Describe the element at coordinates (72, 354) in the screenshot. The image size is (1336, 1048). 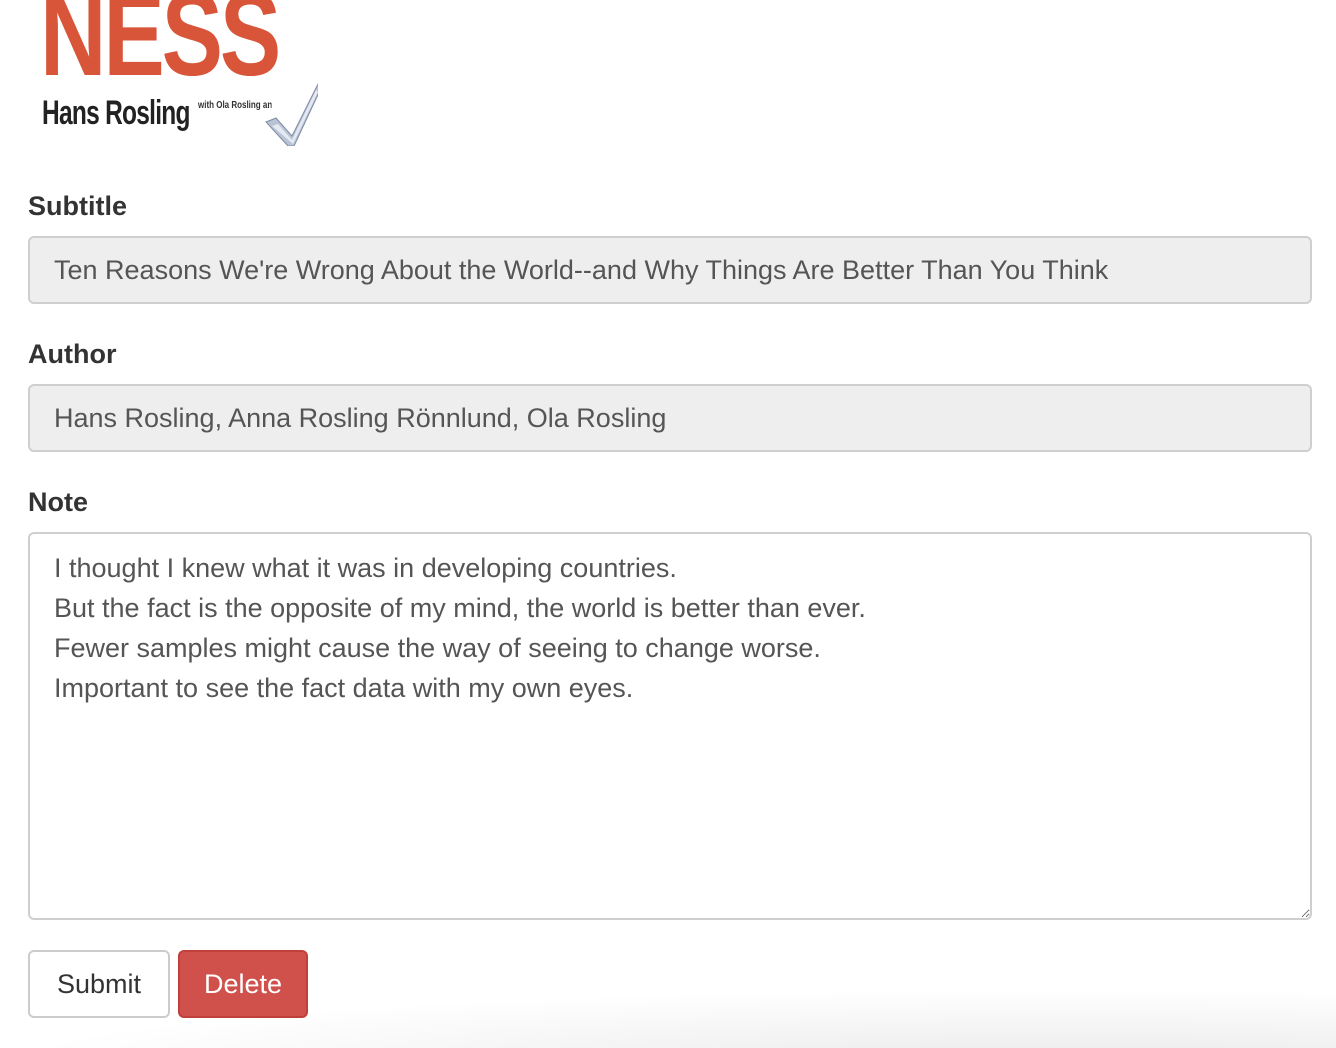
I see `author-label: Author` at that location.